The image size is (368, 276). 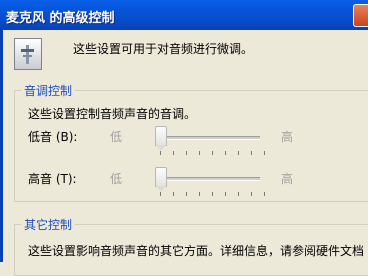 I want to click on title-bar: 麦克风 的高级控制, so click(x=184, y=15).